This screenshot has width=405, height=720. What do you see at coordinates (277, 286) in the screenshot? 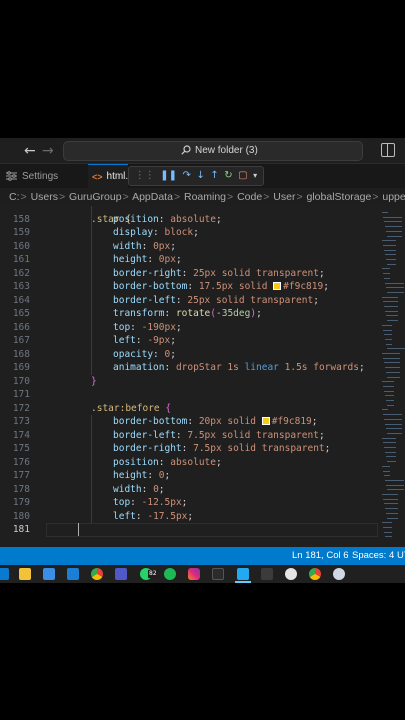
I see `color-swatch-icon` at bounding box center [277, 286].